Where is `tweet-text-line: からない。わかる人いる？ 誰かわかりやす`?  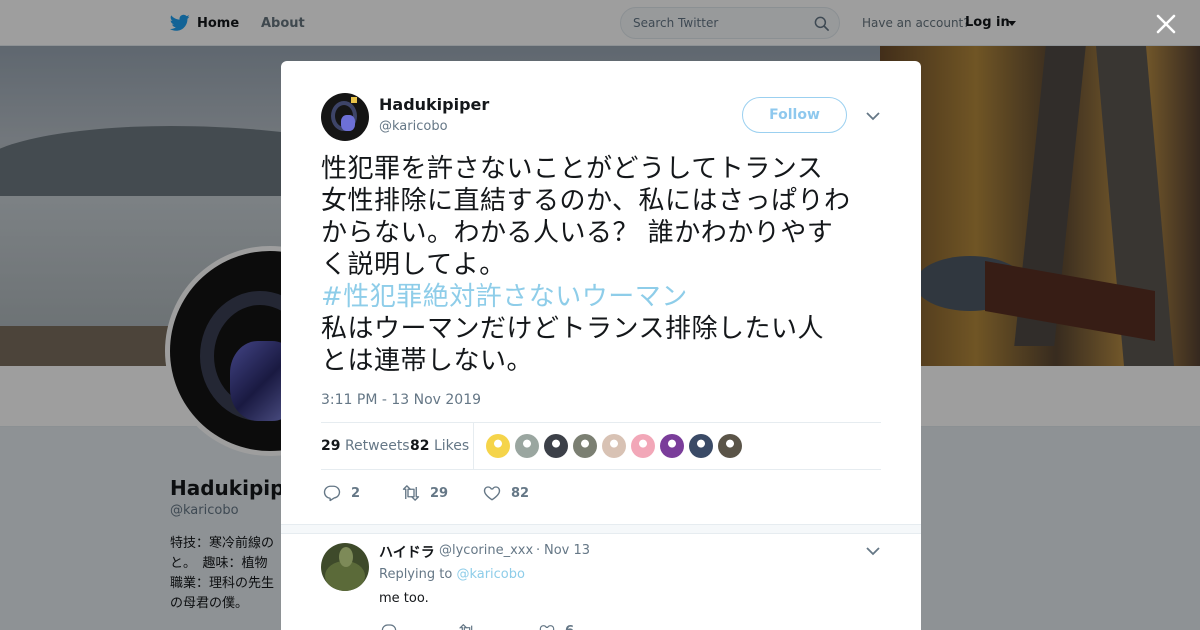 tweet-text-line: からない。わかる人いる？ 誰かわかりやす is located at coordinates (577, 233).